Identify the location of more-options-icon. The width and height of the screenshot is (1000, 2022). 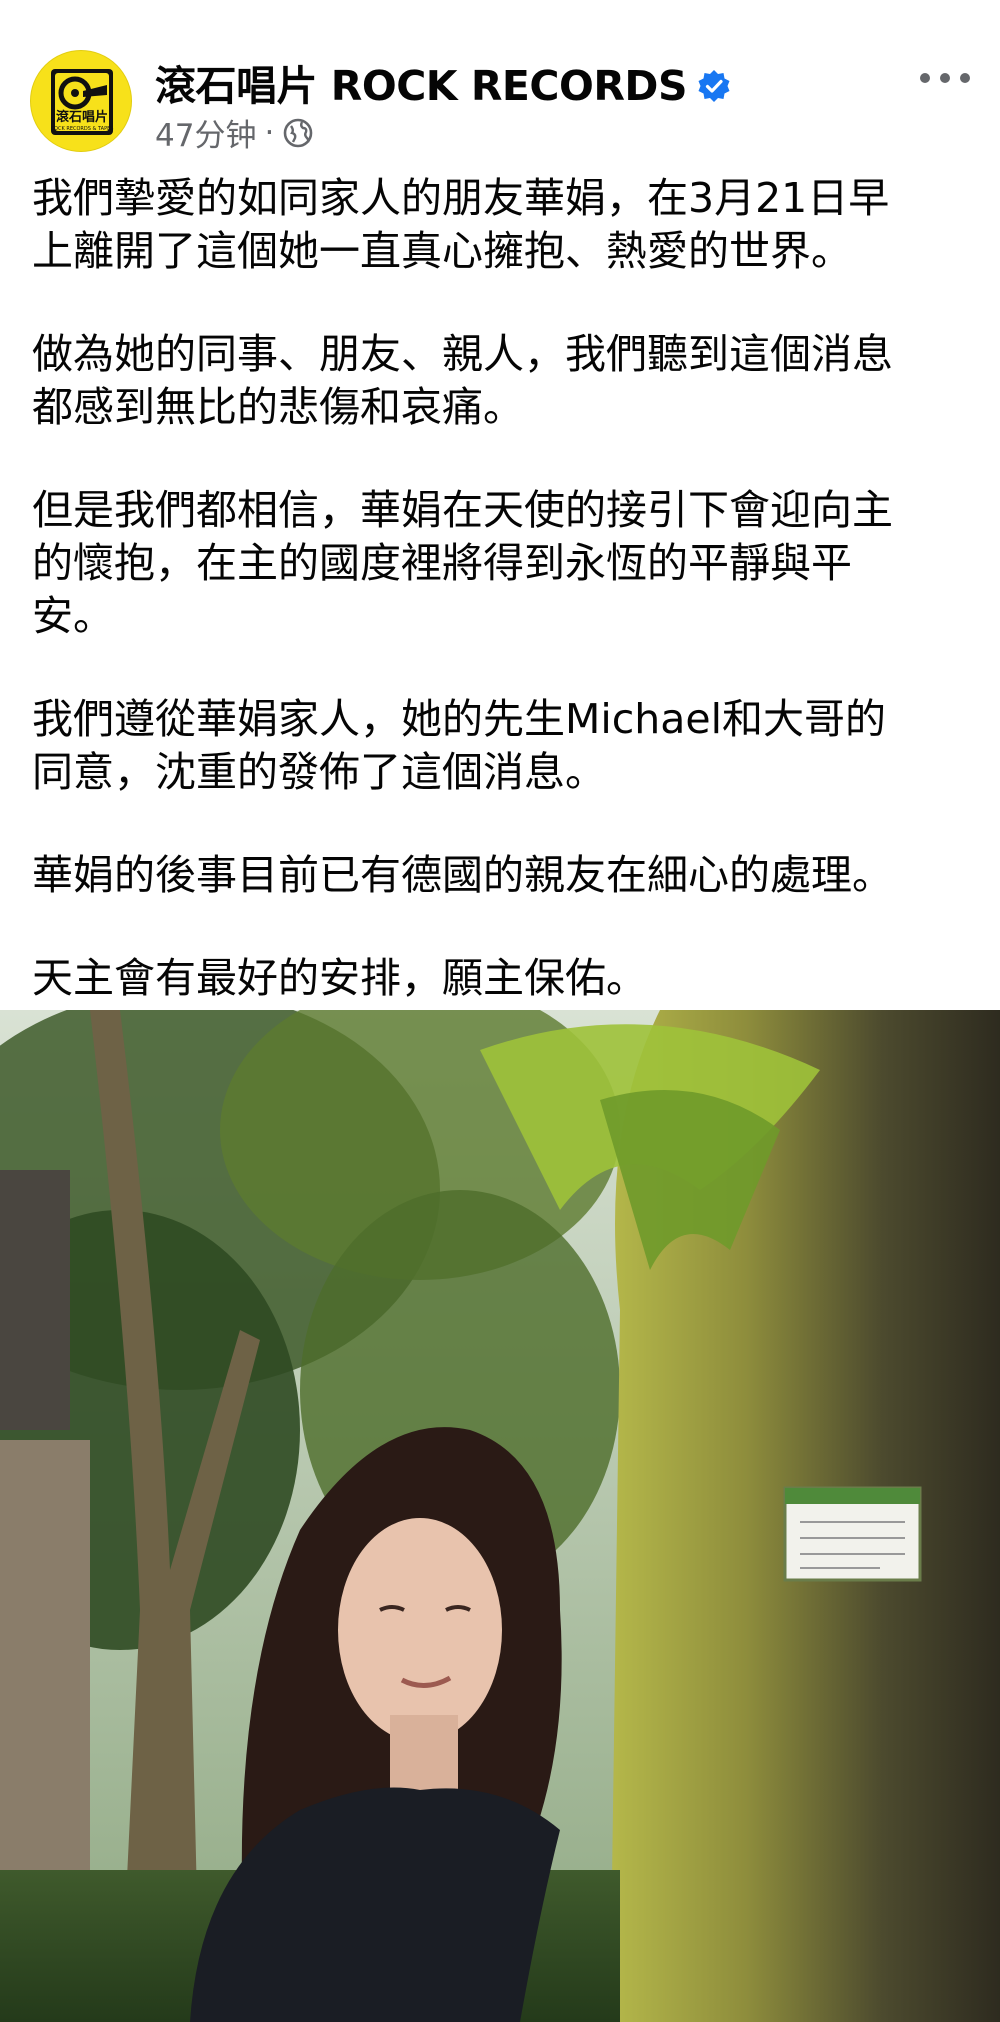
(945, 78).